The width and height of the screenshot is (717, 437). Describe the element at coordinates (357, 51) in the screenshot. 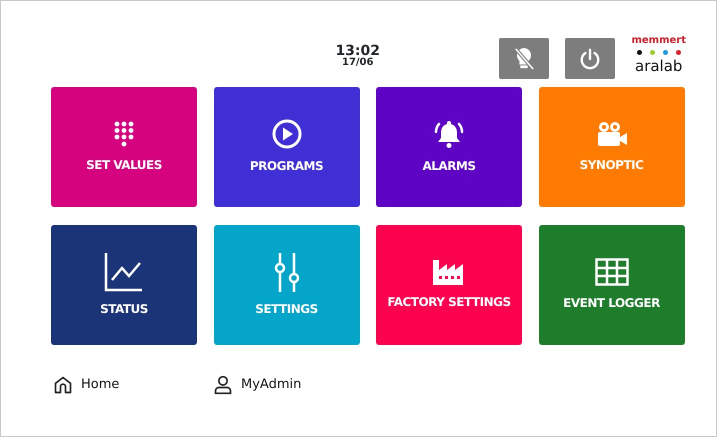

I see `clock-time: 13:02` at that location.